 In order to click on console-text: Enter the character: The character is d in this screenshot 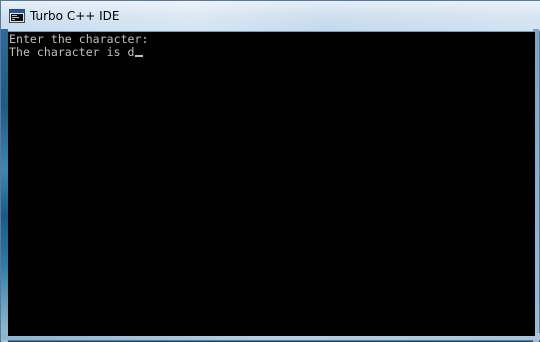, I will do `click(271, 45)`.